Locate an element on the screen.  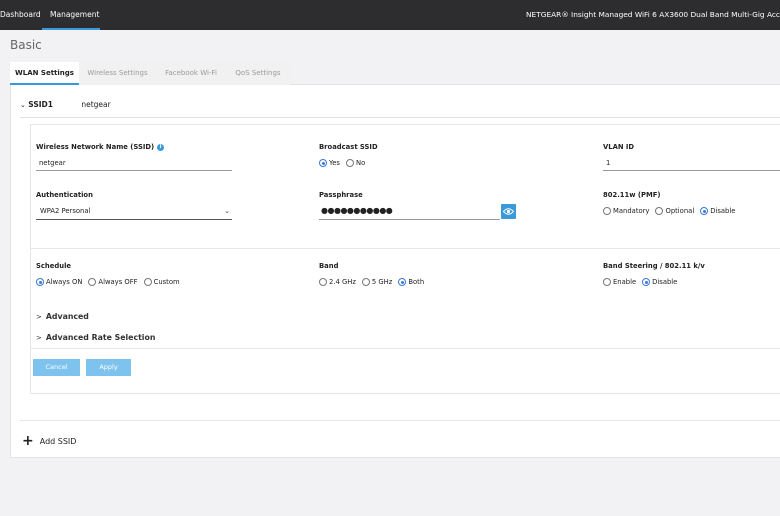
band-radio-group: 2.4 GHz 5 GHz Both is located at coordinates (374, 282).